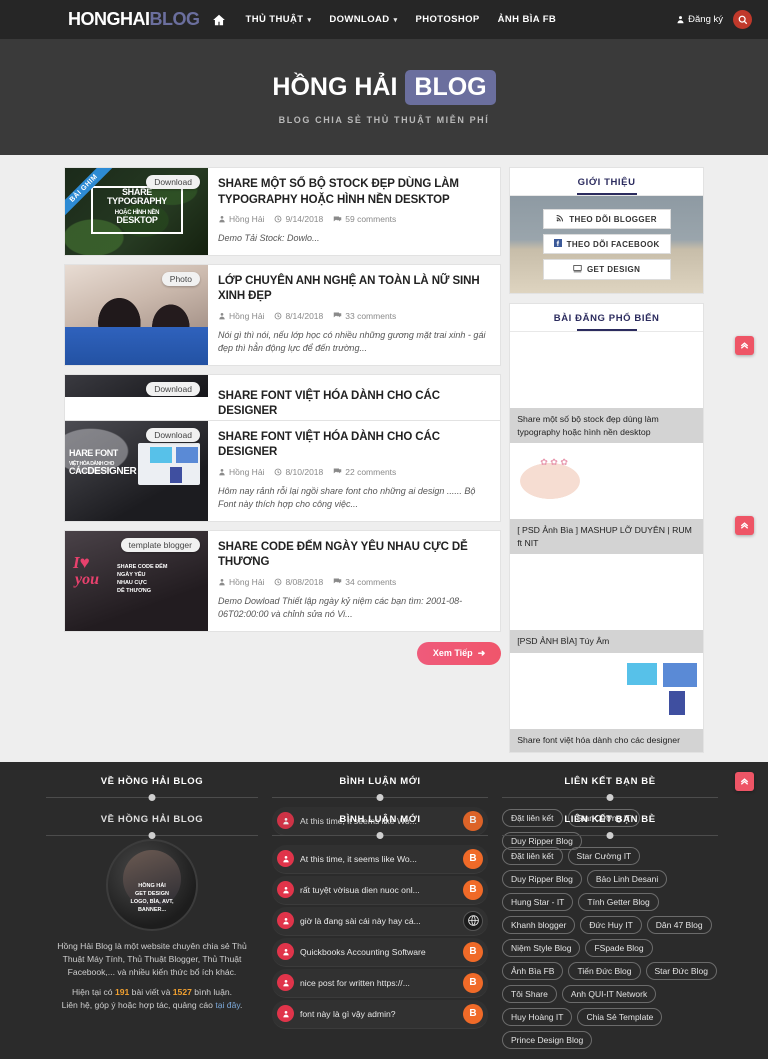  Describe the element at coordinates (541, 947) in the screenshot. I see `friend-link: Niệm Style Blog` at that location.